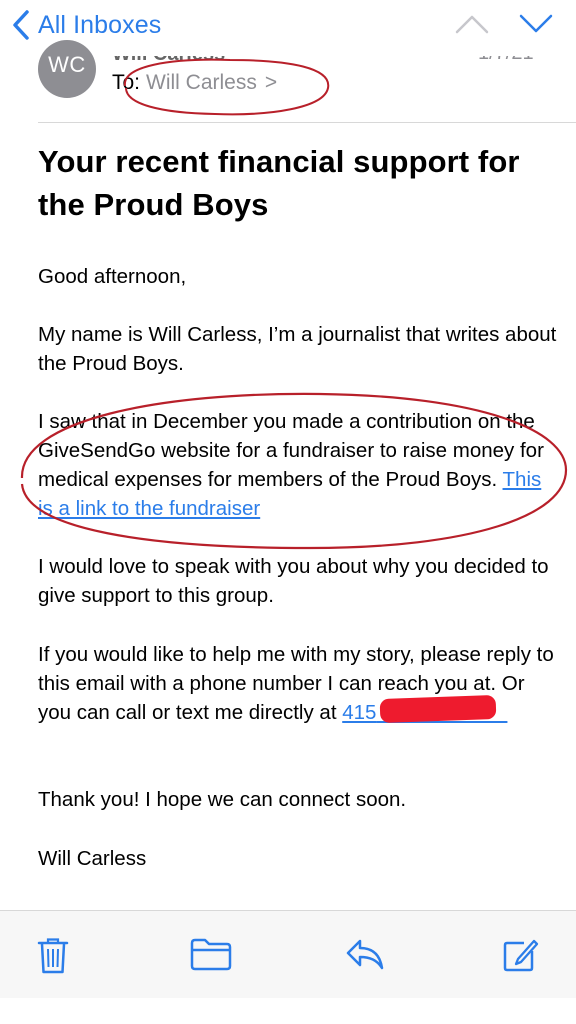 Image resolution: width=576 pixels, height=1024 pixels. What do you see at coordinates (288, 1011) in the screenshot?
I see `bottom-strip` at bounding box center [288, 1011].